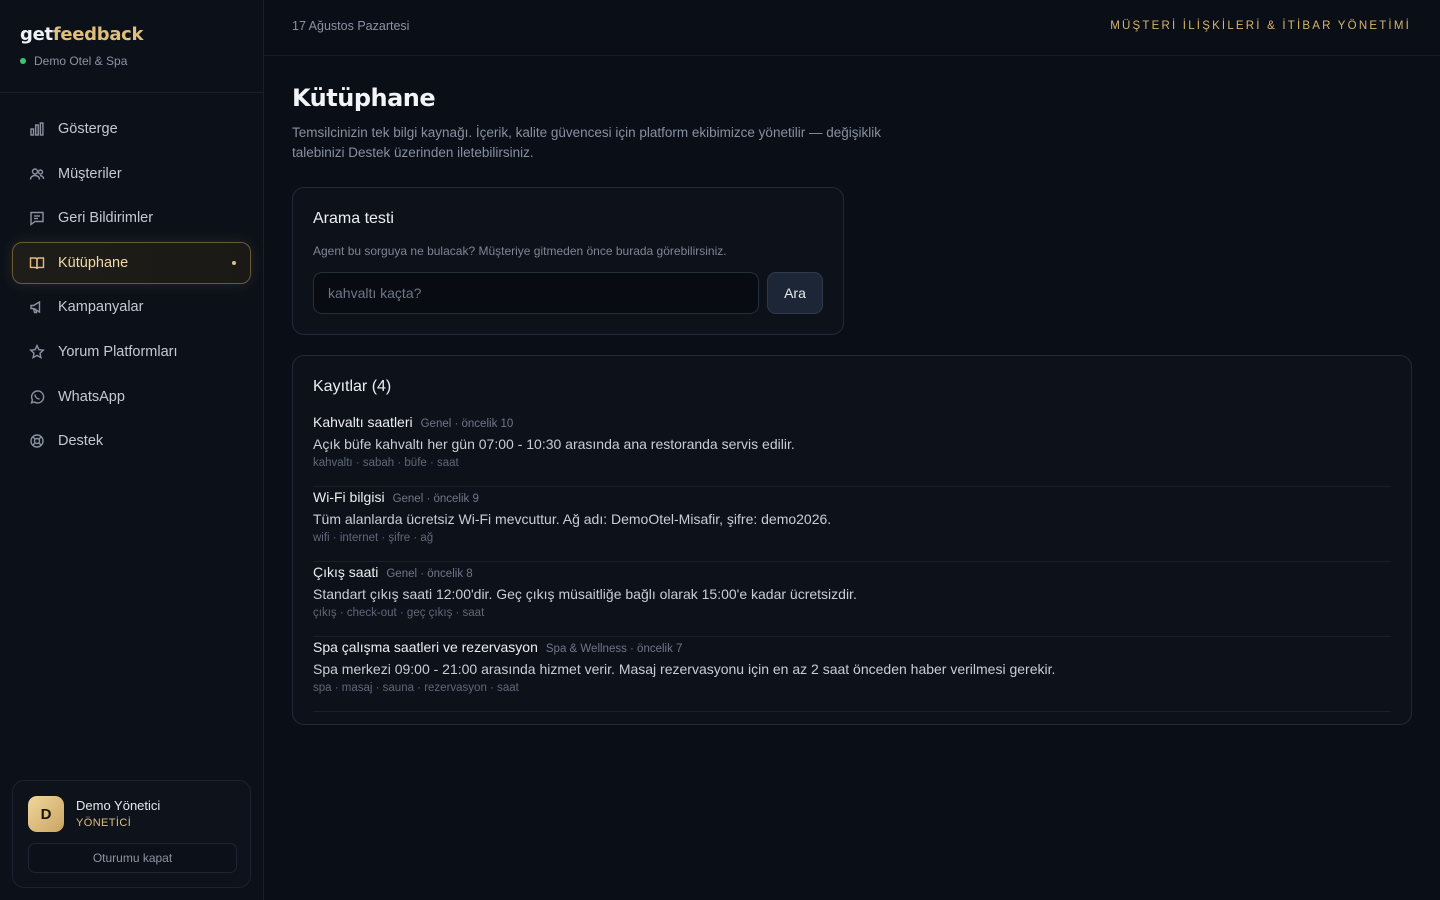 The image size is (1440, 900). What do you see at coordinates (795, 293) in the screenshot?
I see `search-button: Ara` at bounding box center [795, 293].